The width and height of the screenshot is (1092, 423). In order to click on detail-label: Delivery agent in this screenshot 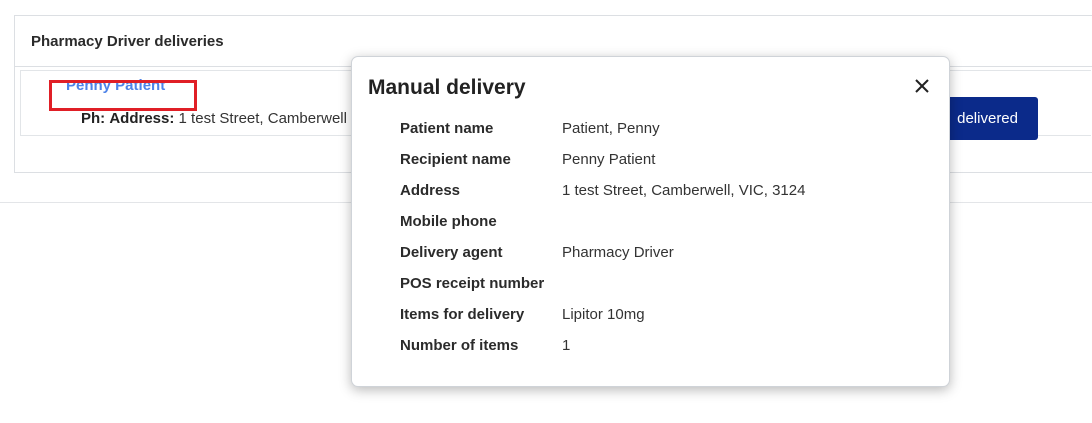, I will do `click(451, 252)`.